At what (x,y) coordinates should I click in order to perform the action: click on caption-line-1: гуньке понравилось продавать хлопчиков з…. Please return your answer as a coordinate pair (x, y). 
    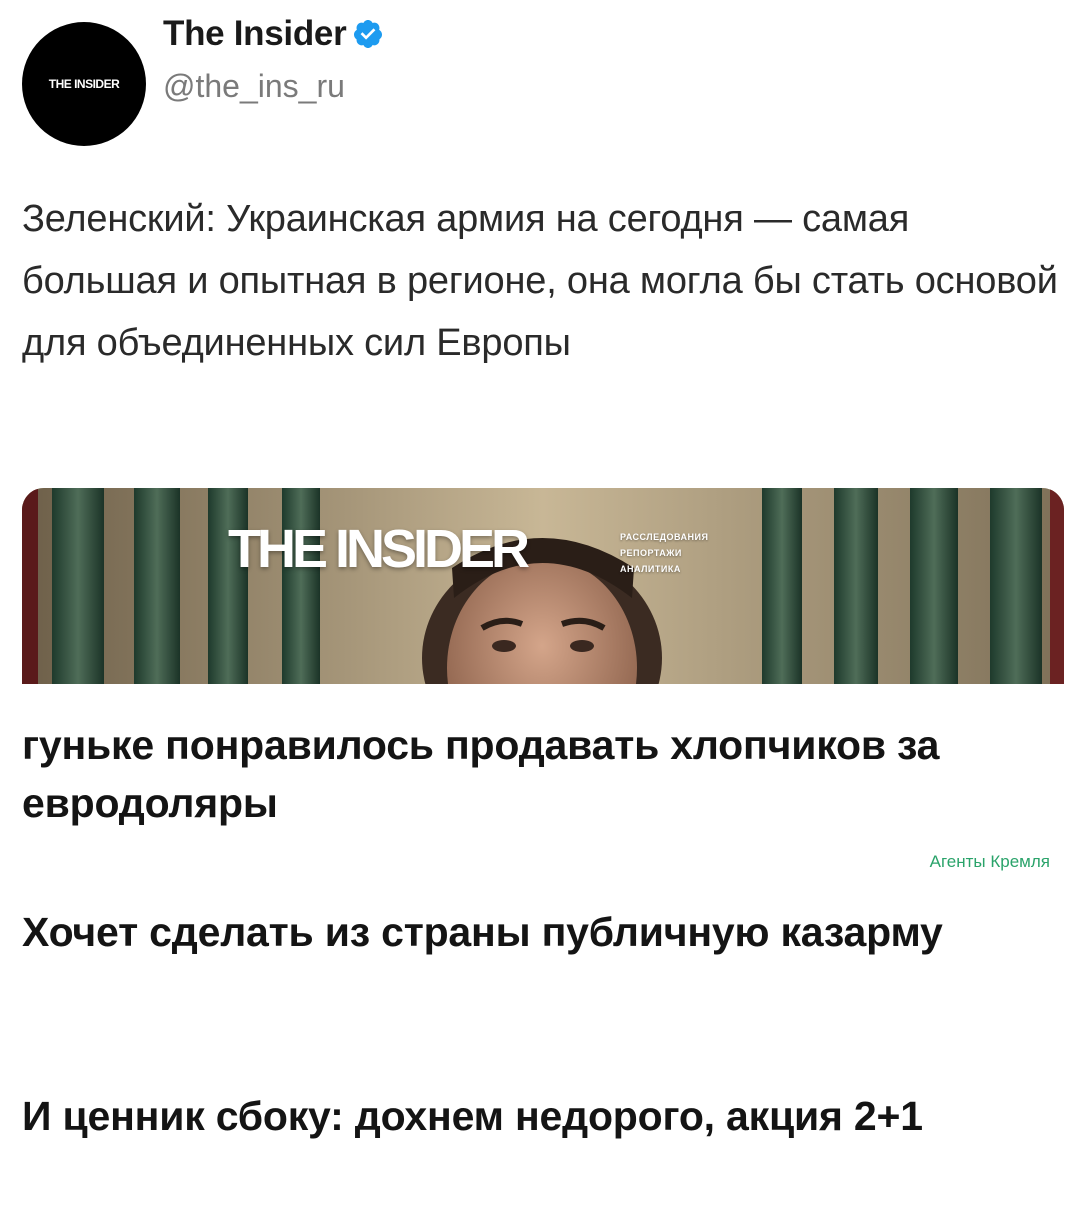
    Looking at the image, I should click on (481, 774).